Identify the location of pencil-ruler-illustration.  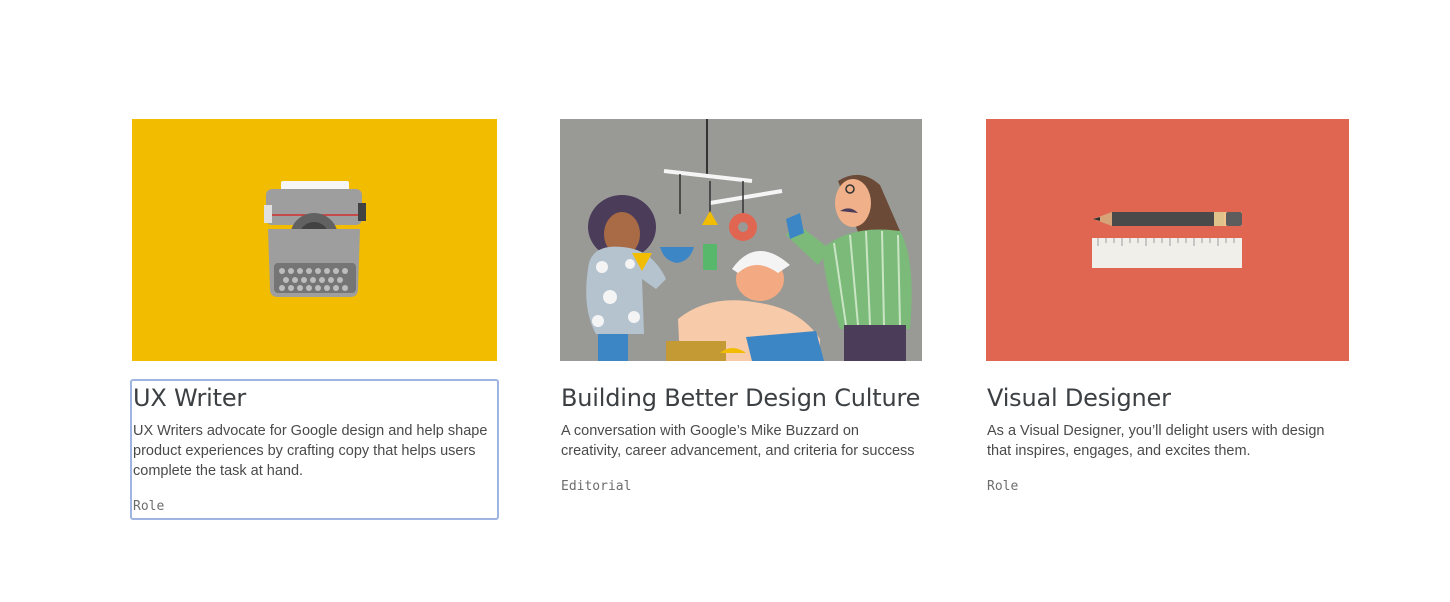
(1167, 240).